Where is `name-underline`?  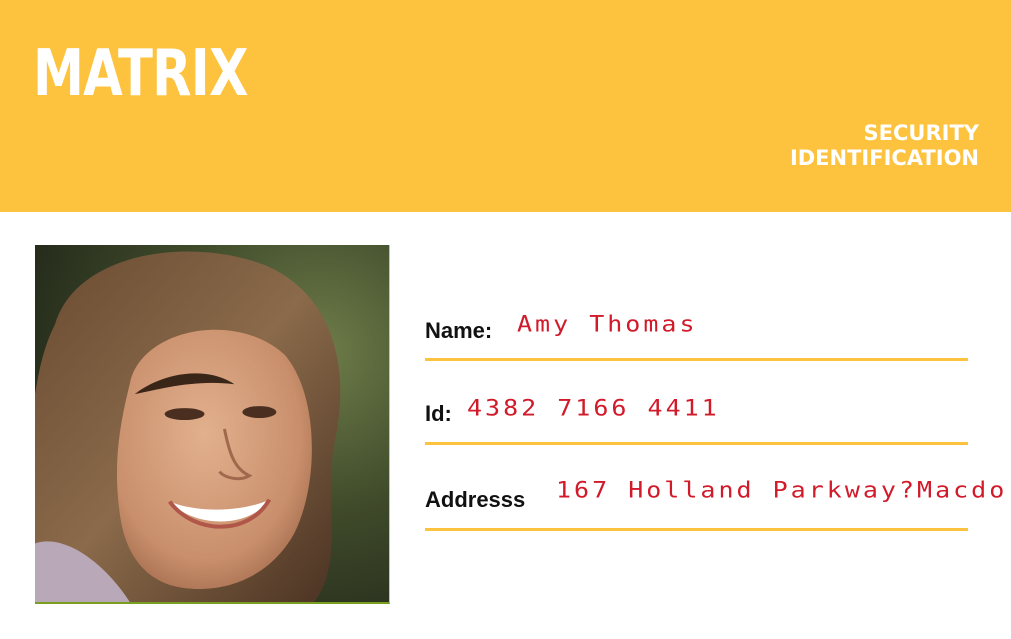 name-underline is located at coordinates (696, 359).